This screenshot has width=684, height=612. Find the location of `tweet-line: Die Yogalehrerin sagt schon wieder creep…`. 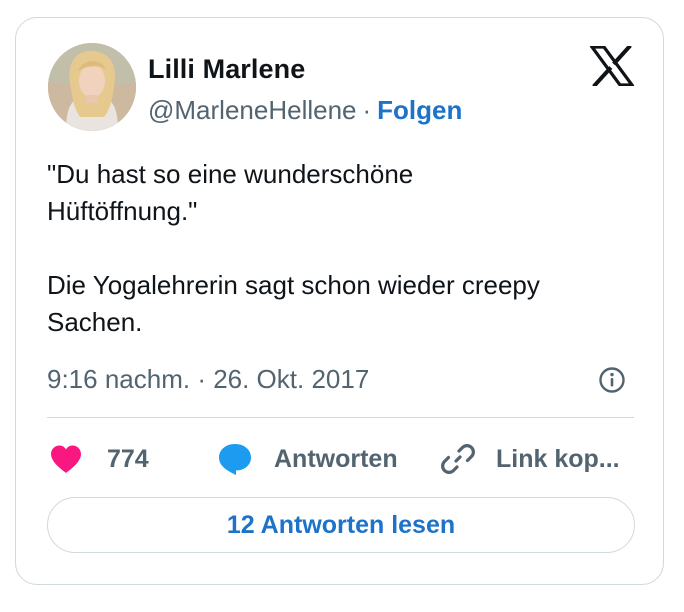

tweet-line: Die Yogalehrerin sagt schon wieder creep… is located at coordinates (293, 285).